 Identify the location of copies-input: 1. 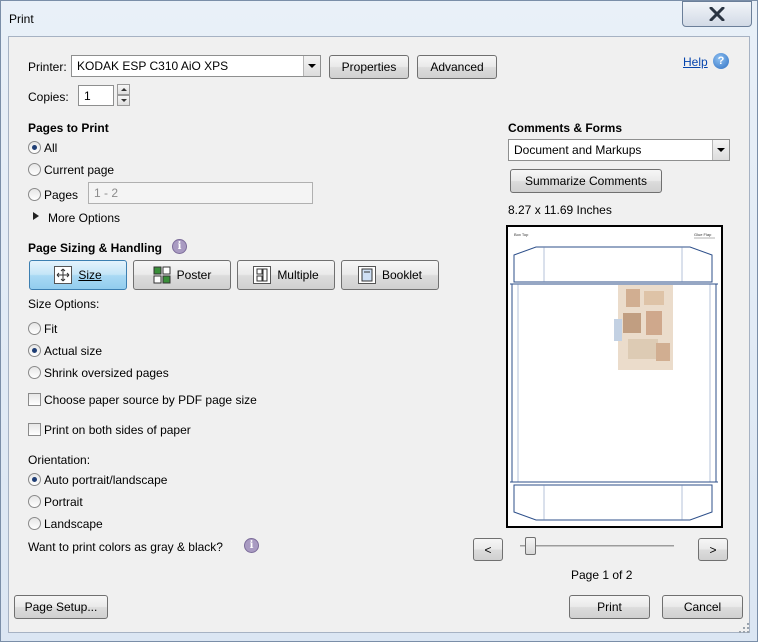
(96, 95).